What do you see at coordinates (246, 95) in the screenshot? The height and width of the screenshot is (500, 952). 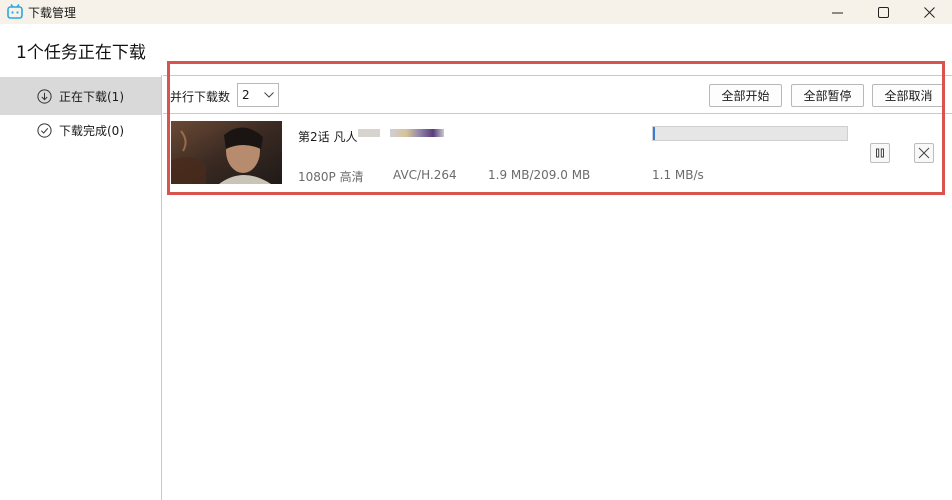 I see `parallel-downloads-value: 2` at bounding box center [246, 95].